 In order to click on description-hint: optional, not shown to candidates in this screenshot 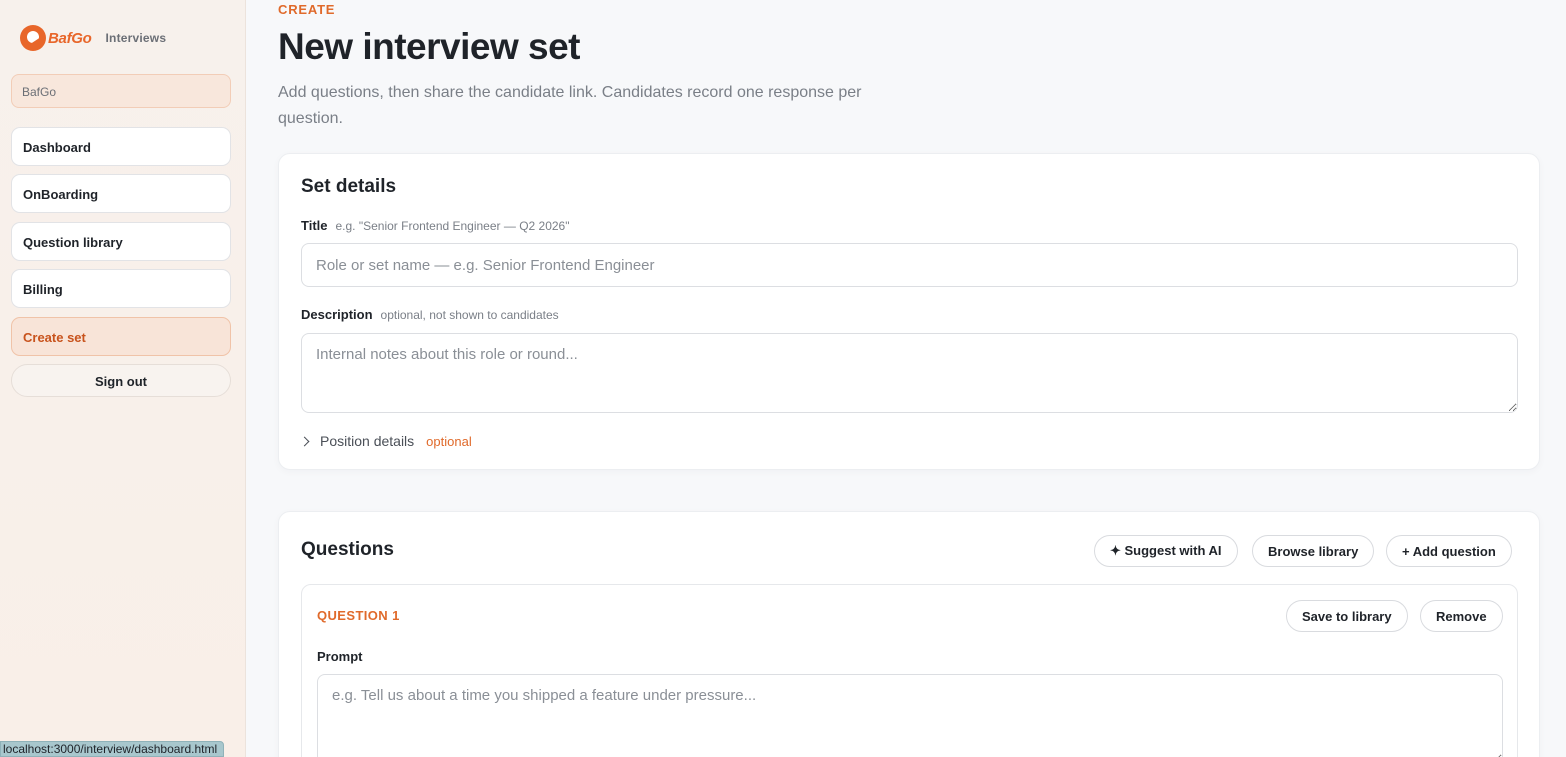, I will do `click(469, 315)`.